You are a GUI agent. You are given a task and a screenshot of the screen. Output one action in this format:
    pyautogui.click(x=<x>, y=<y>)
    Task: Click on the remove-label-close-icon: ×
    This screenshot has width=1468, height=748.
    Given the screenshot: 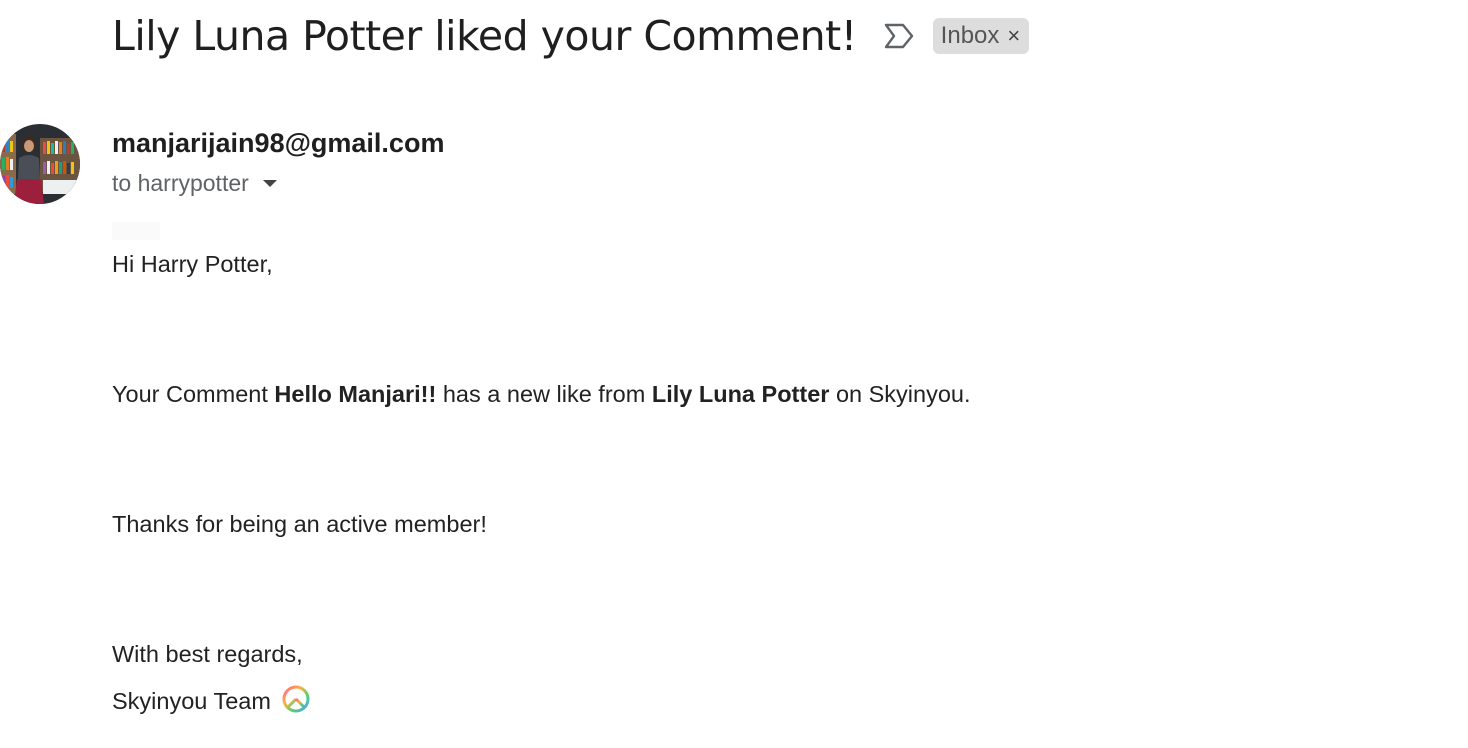 What is the action you would take?
    pyautogui.click(x=1013, y=36)
    